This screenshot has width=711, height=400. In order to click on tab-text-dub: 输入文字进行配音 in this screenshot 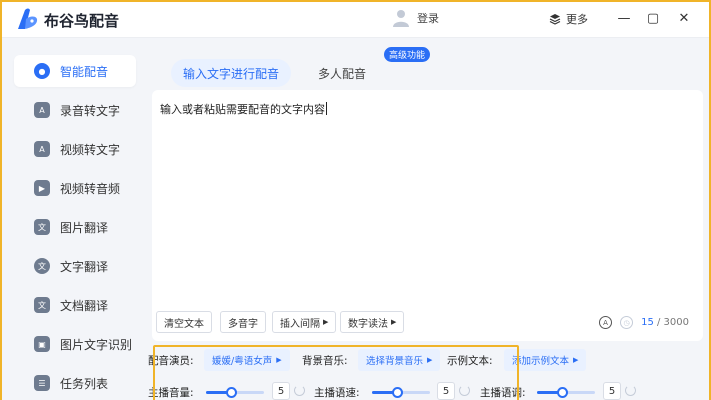, I will do `click(231, 73)`.